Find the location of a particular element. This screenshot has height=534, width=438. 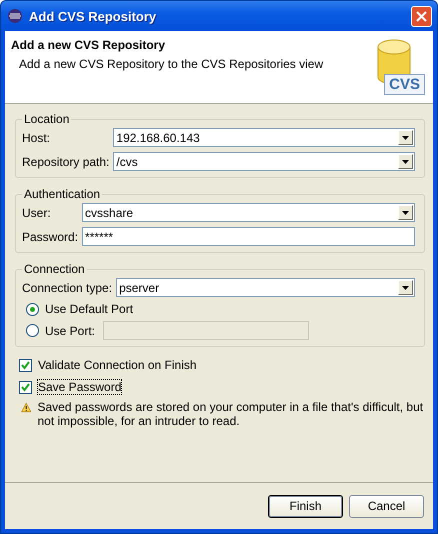

dialog-button: Finish is located at coordinates (305, 506).